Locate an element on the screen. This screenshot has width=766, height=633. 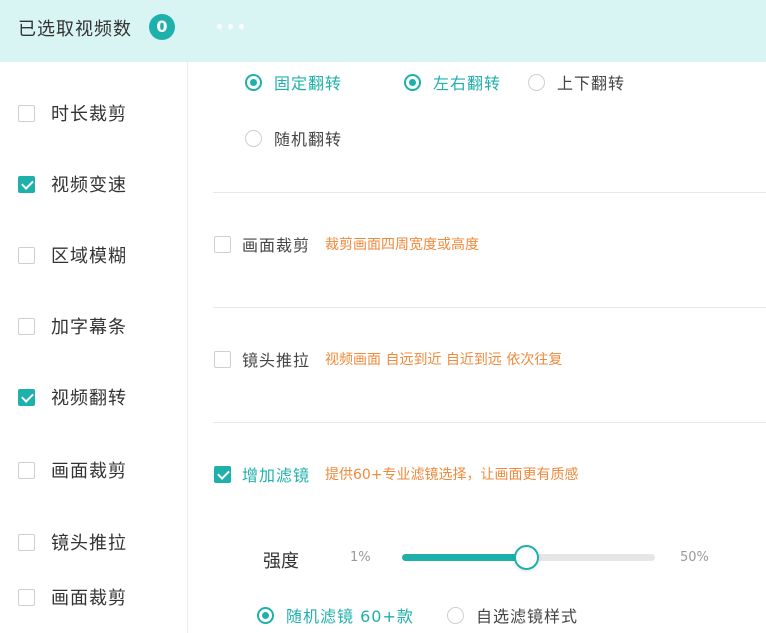
strength-slider is located at coordinates (528, 557).